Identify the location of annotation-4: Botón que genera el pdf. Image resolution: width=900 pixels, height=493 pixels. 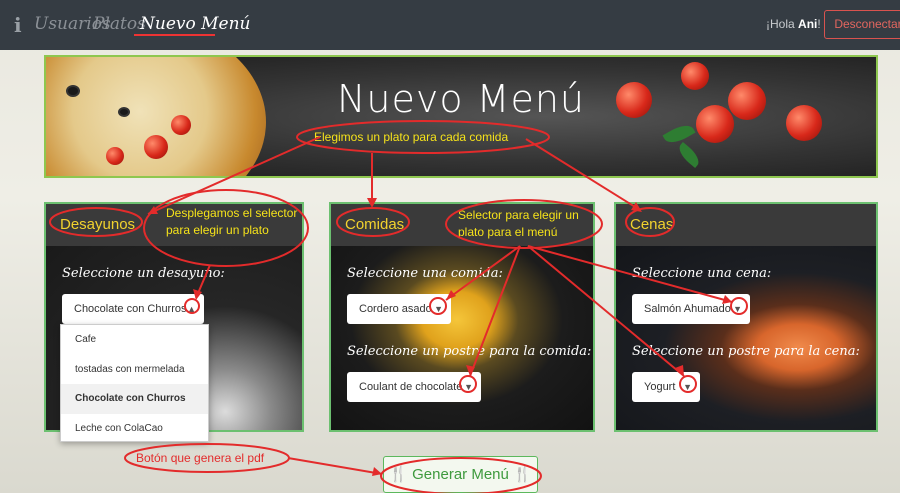
(200, 458).